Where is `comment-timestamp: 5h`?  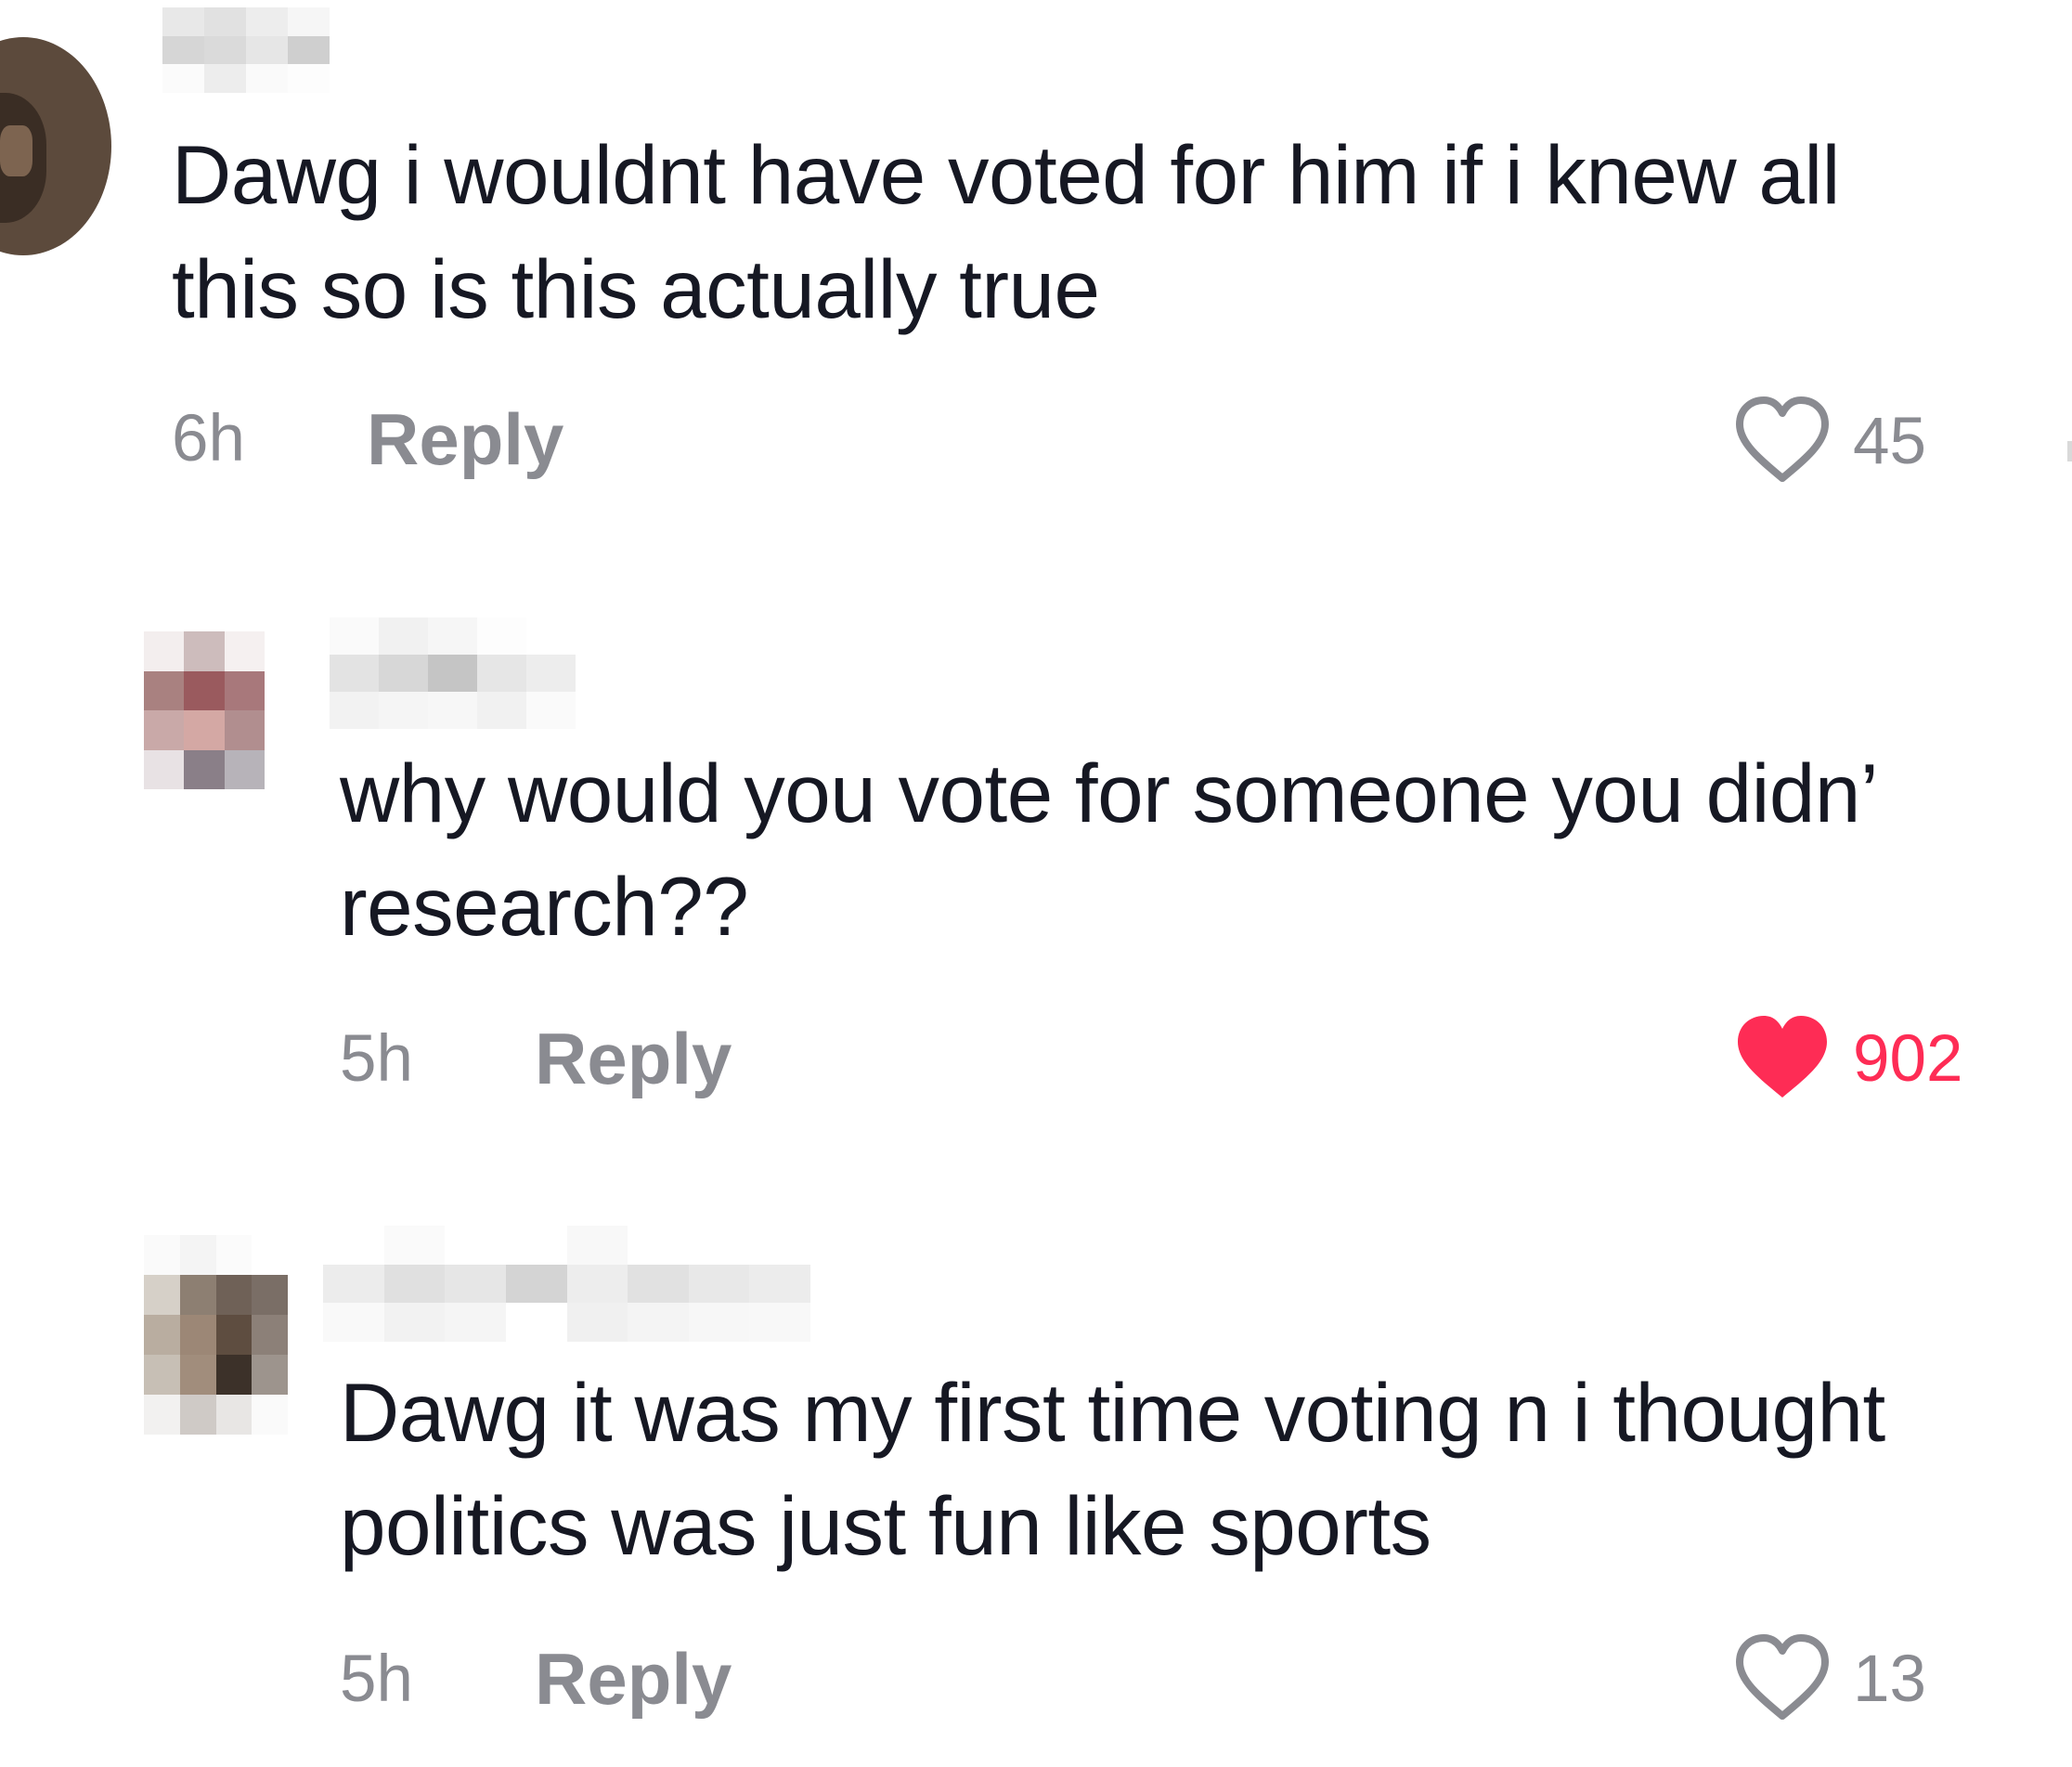 comment-timestamp: 5h is located at coordinates (376, 1680).